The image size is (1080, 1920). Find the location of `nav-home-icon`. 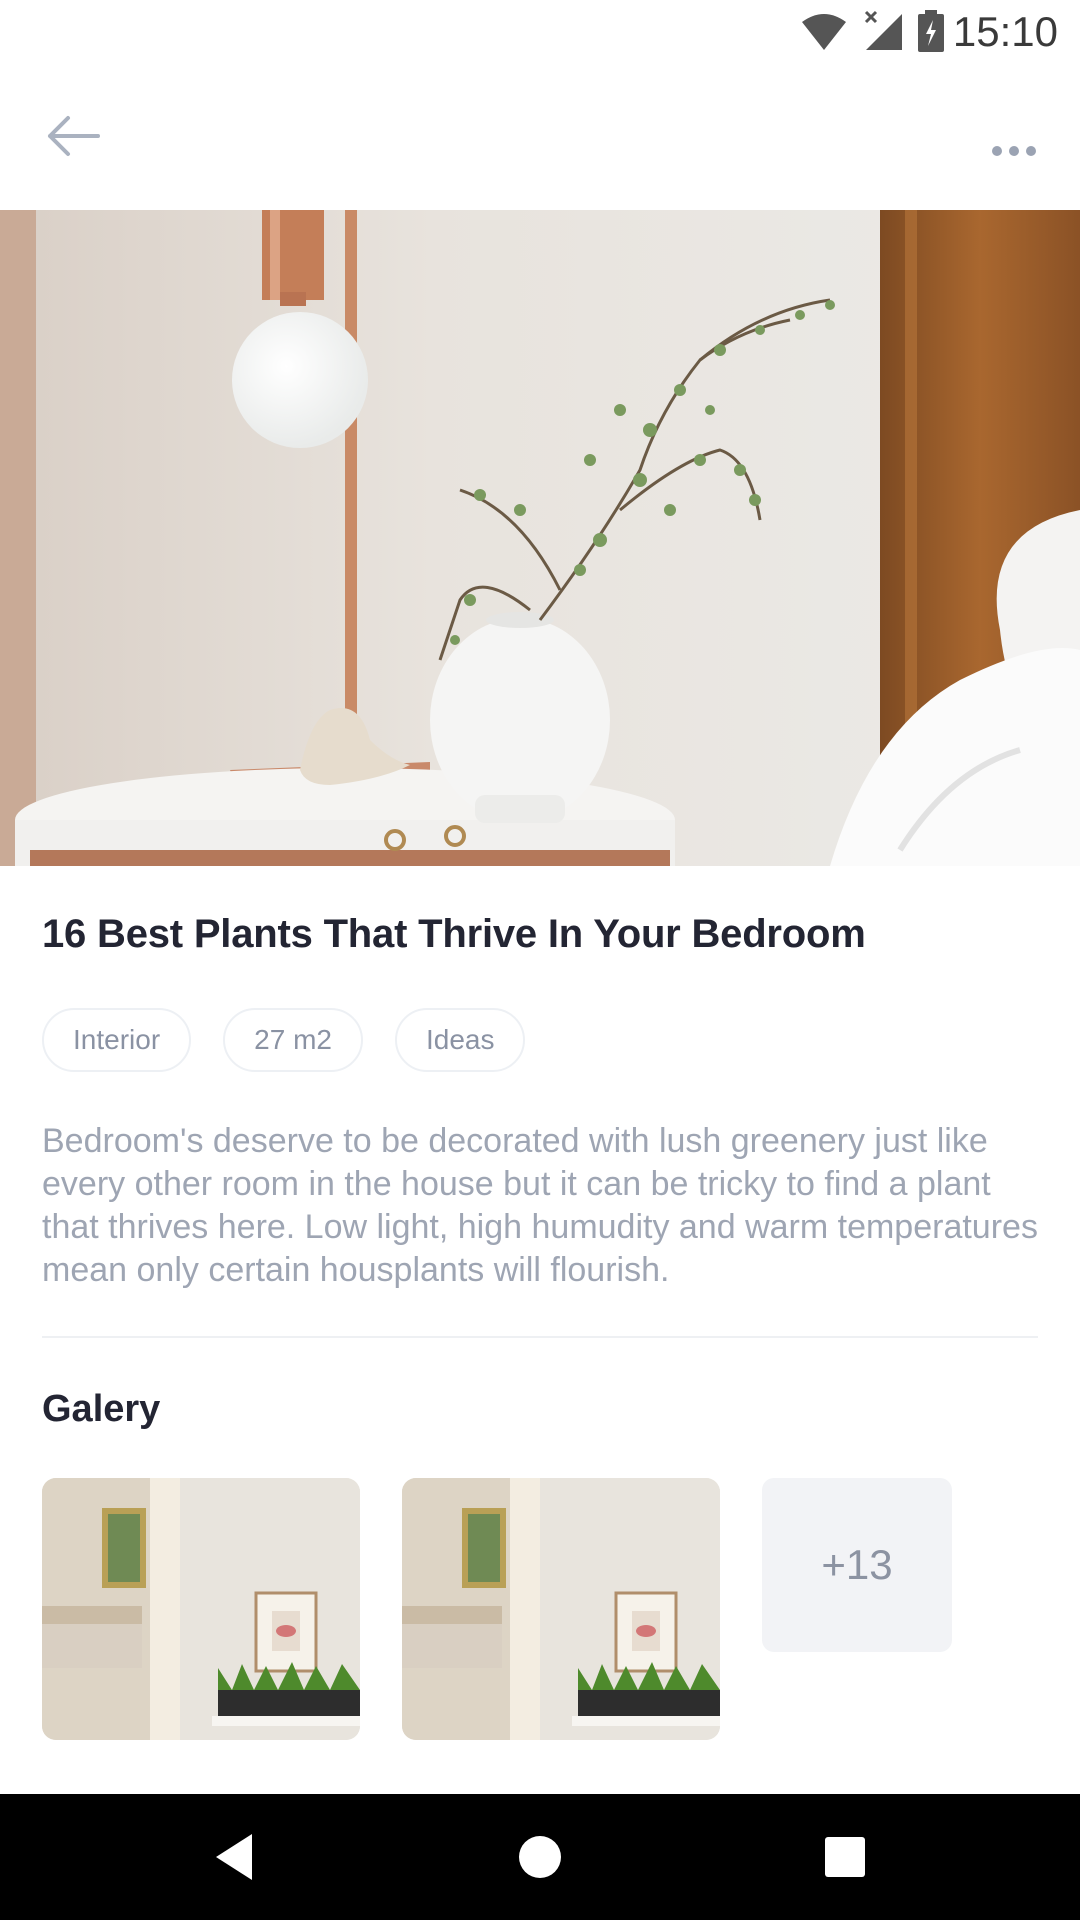

nav-home-icon is located at coordinates (540, 1857).